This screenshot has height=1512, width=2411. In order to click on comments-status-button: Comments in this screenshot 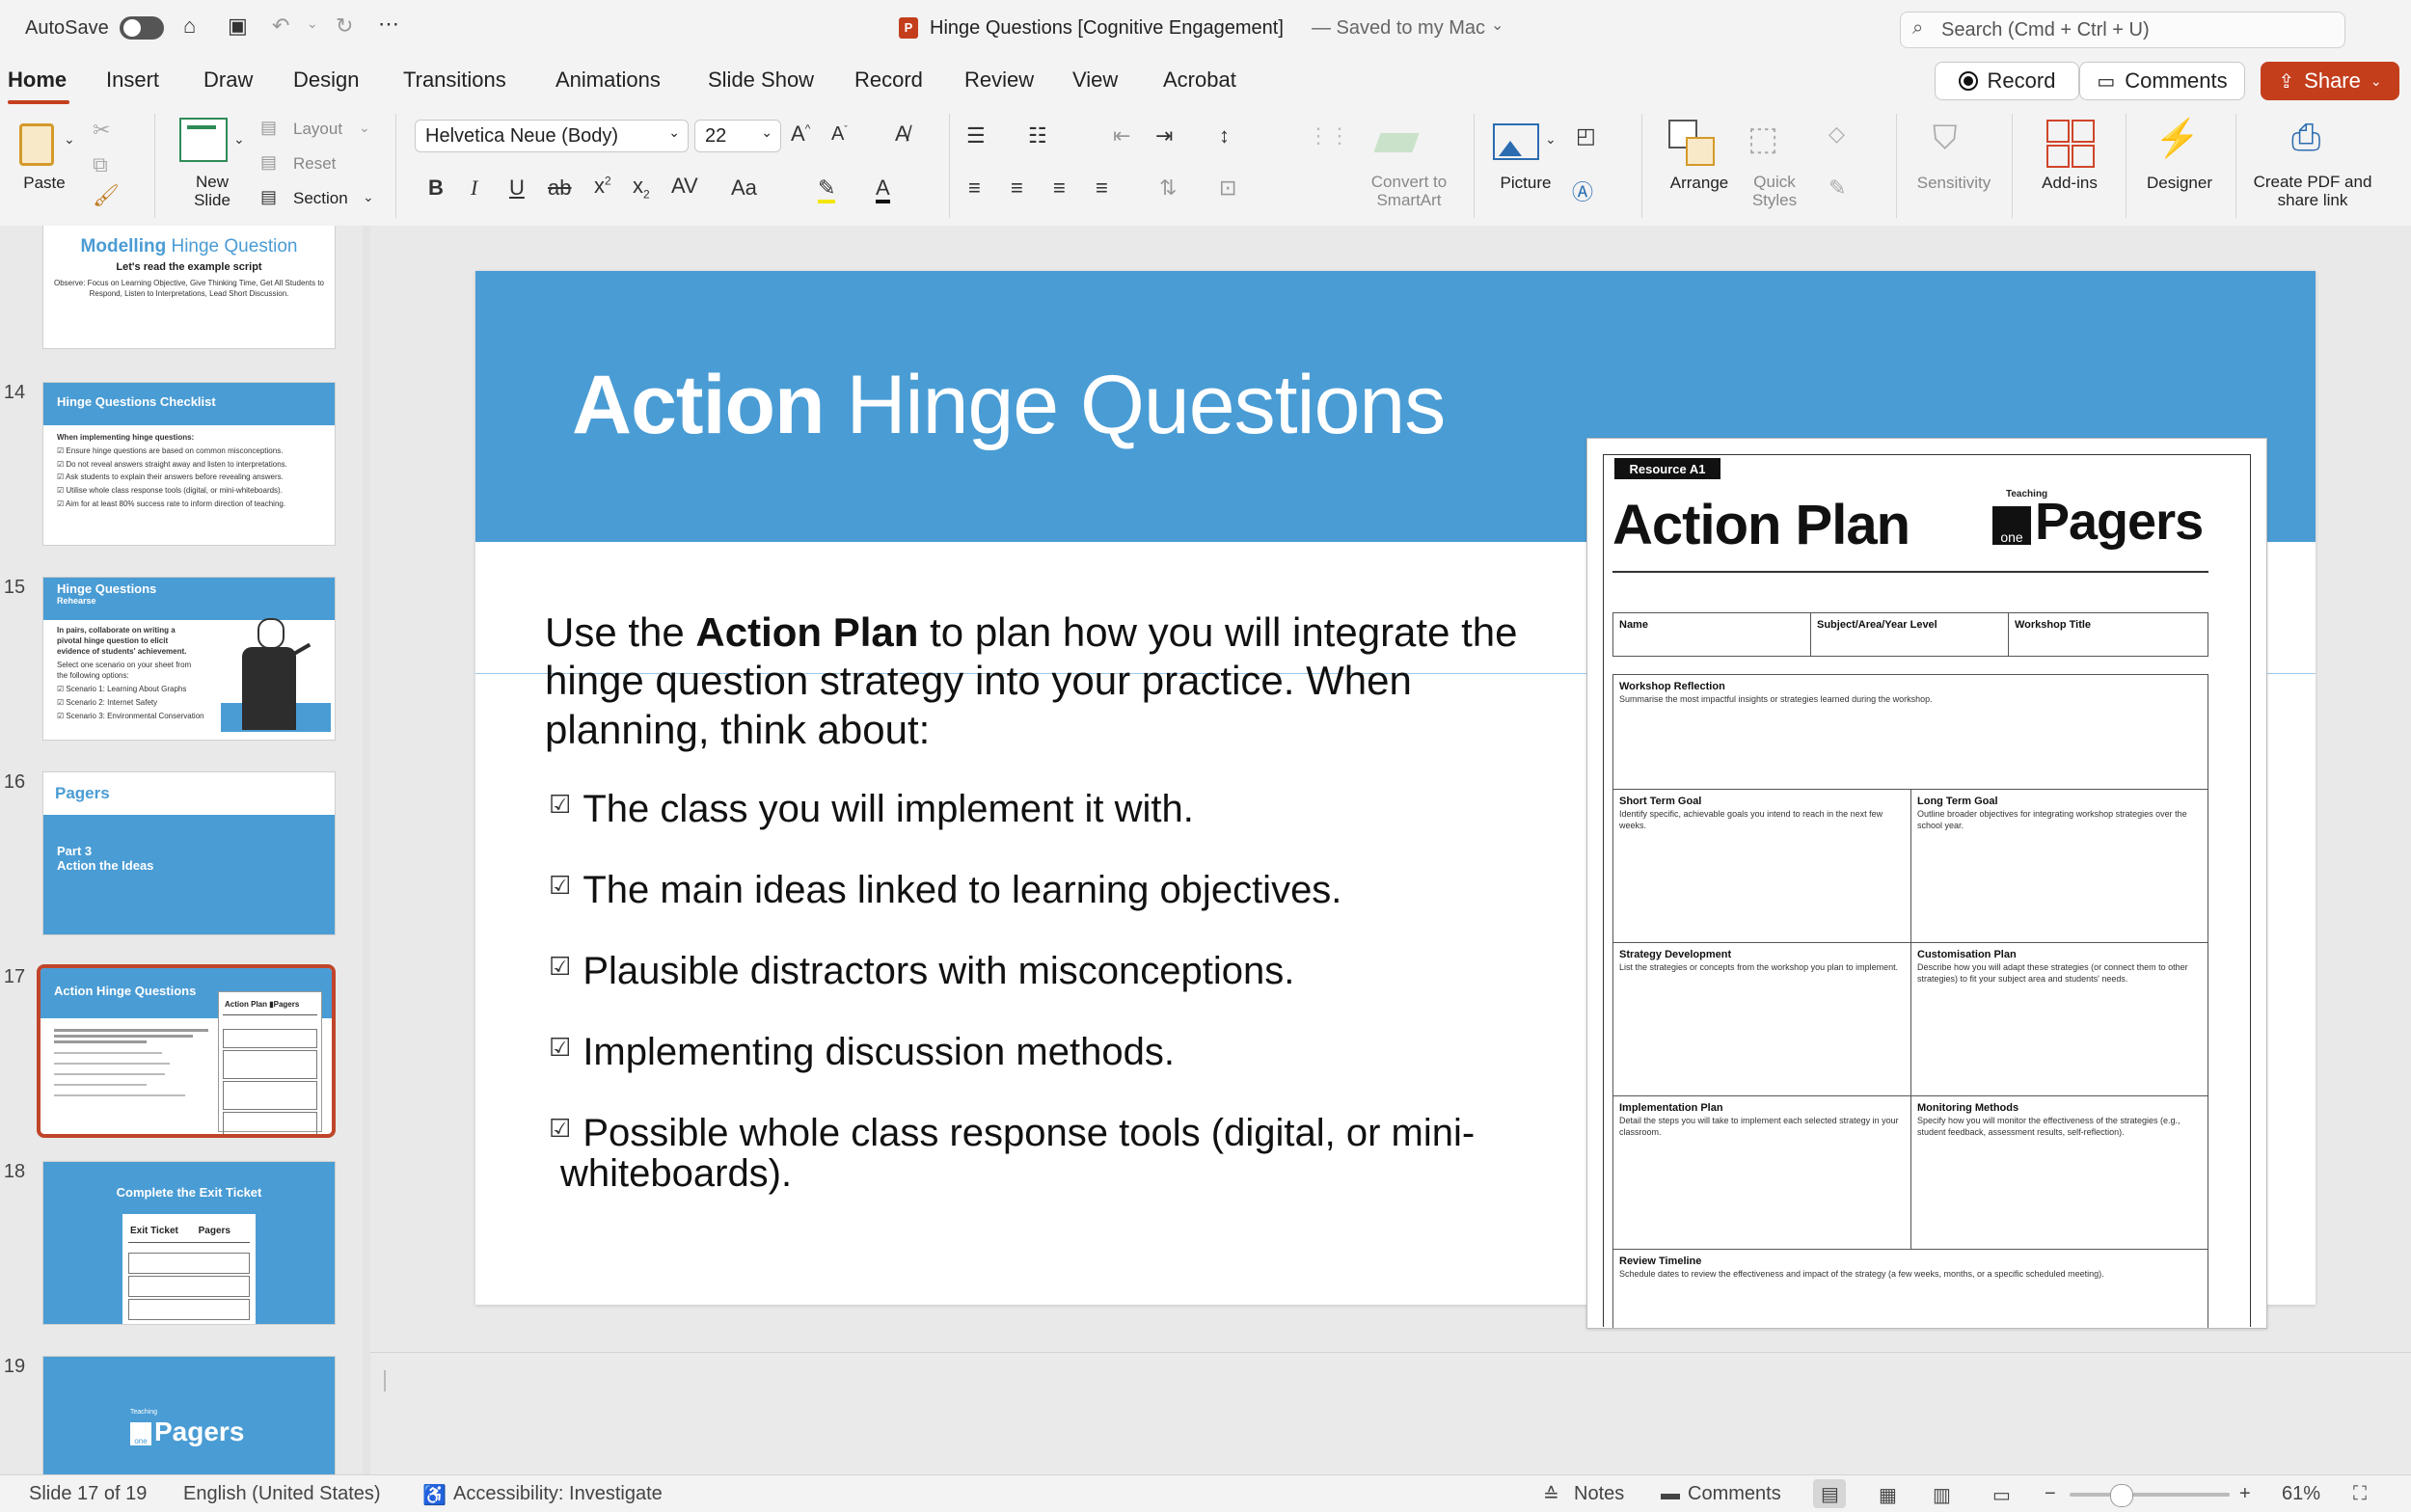, I will do `click(1735, 1494)`.